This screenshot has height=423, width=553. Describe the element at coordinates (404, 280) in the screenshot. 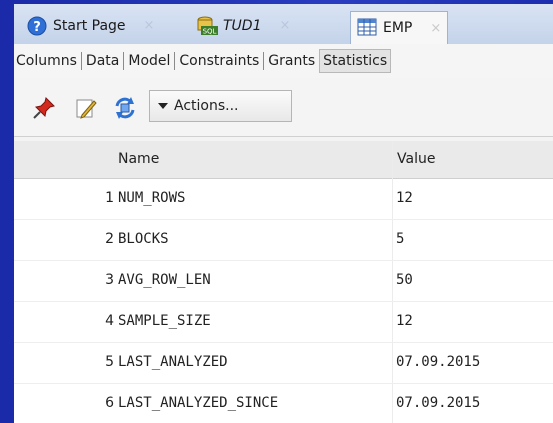

I see `stat-value: 50` at that location.